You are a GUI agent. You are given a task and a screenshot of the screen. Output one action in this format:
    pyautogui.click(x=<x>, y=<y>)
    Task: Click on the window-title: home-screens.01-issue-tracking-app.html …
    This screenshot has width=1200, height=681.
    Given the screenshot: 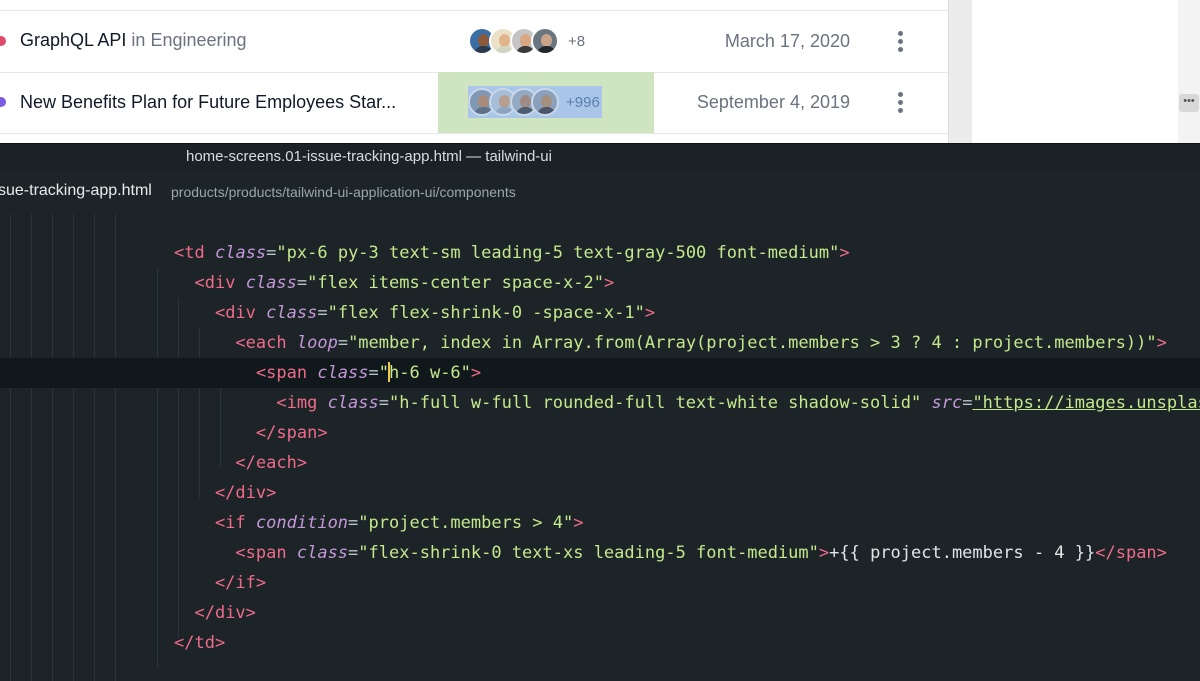 What is the action you would take?
    pyautogui.click(x=369, y=156)
    